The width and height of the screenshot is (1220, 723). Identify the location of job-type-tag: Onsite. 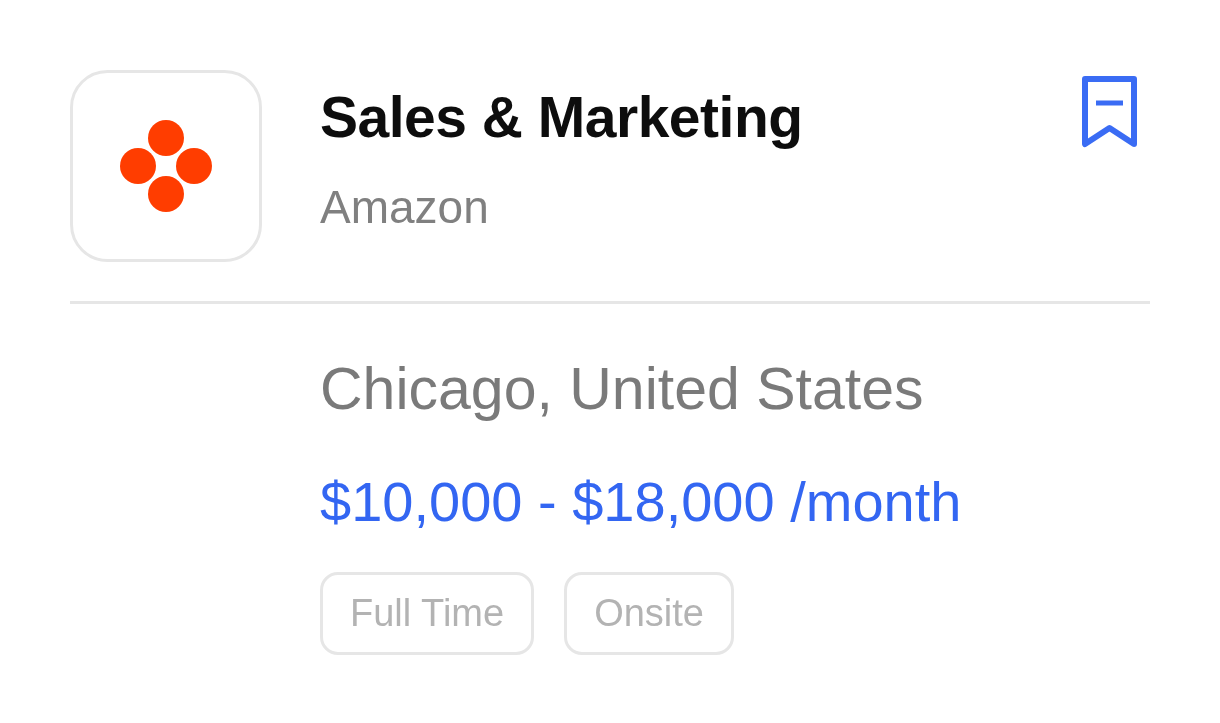
(649, 613).